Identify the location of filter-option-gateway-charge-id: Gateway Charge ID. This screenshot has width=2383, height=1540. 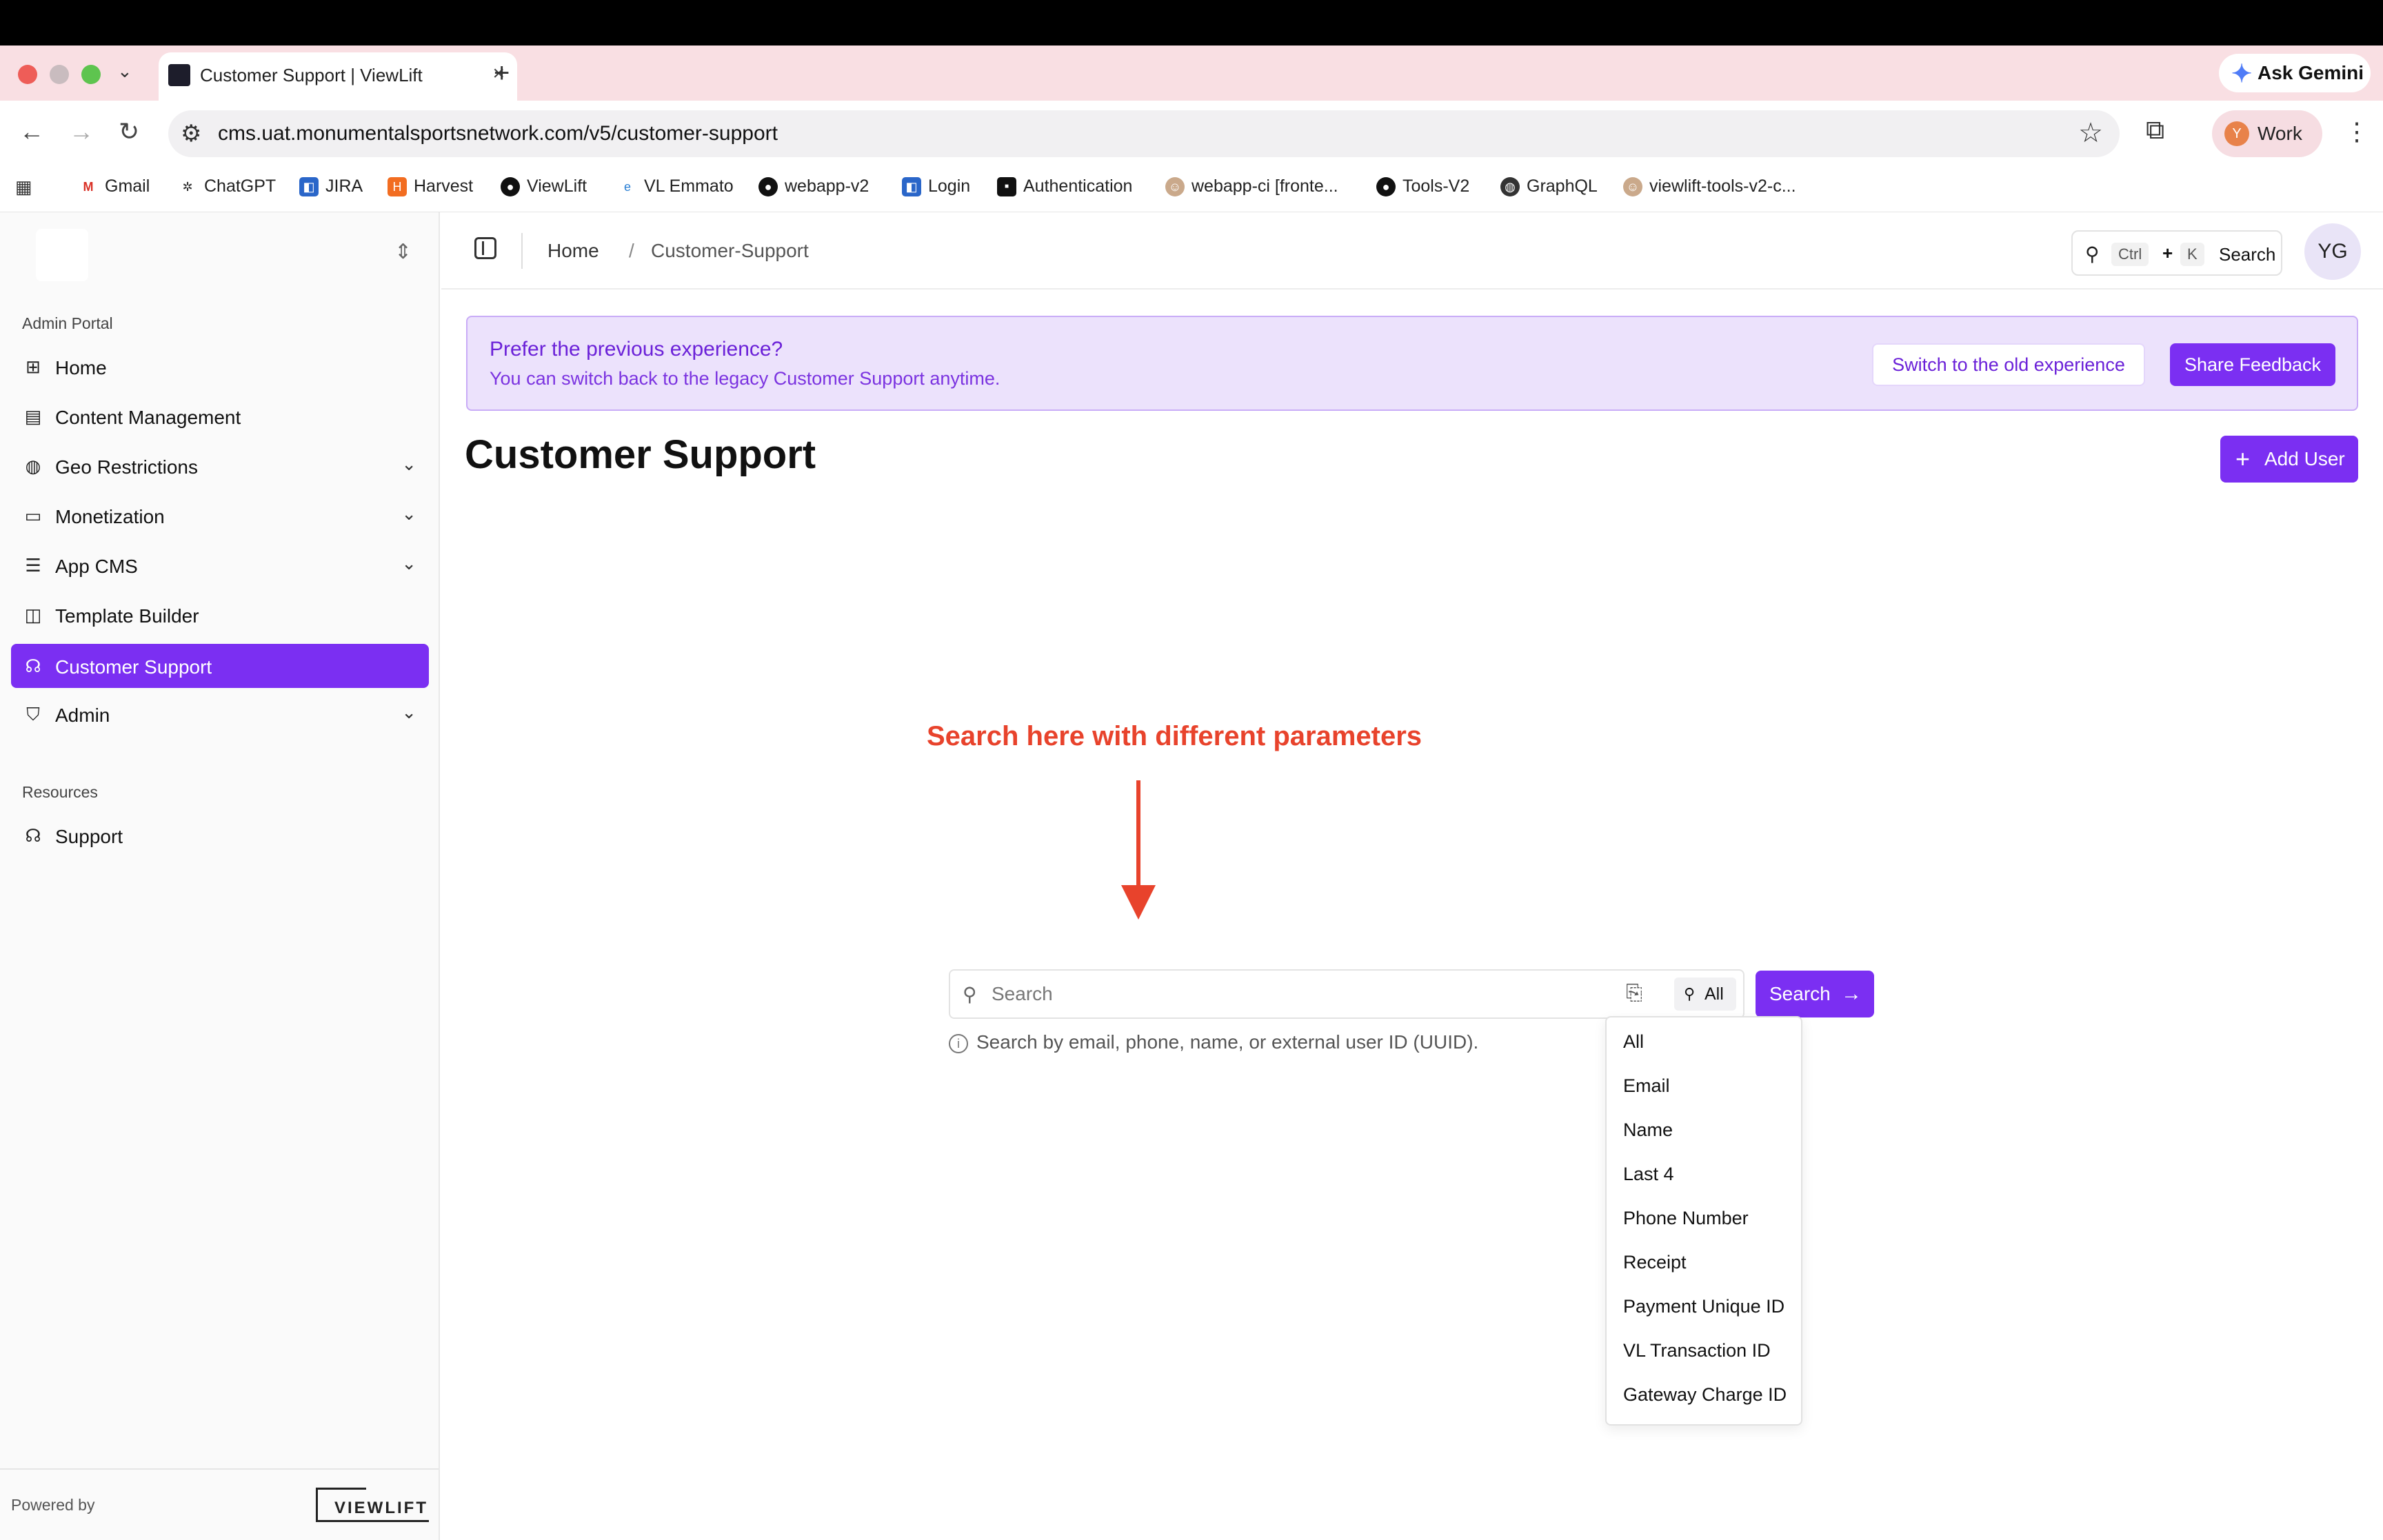
(1705, 1395).